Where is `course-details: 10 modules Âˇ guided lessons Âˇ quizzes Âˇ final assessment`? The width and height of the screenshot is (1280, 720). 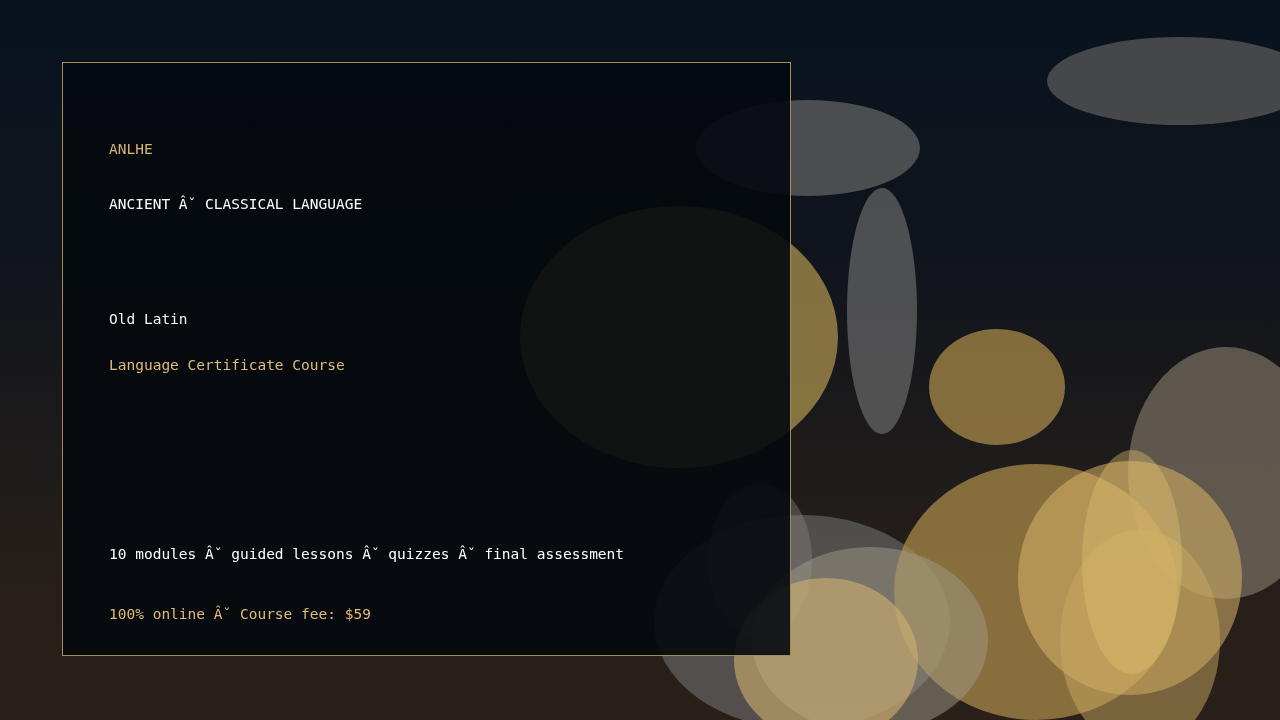 course-details: 10 modules Âˇ guided lessons Âˇ quizzes Âˇ final assessment is located at coordinates (367, 554).